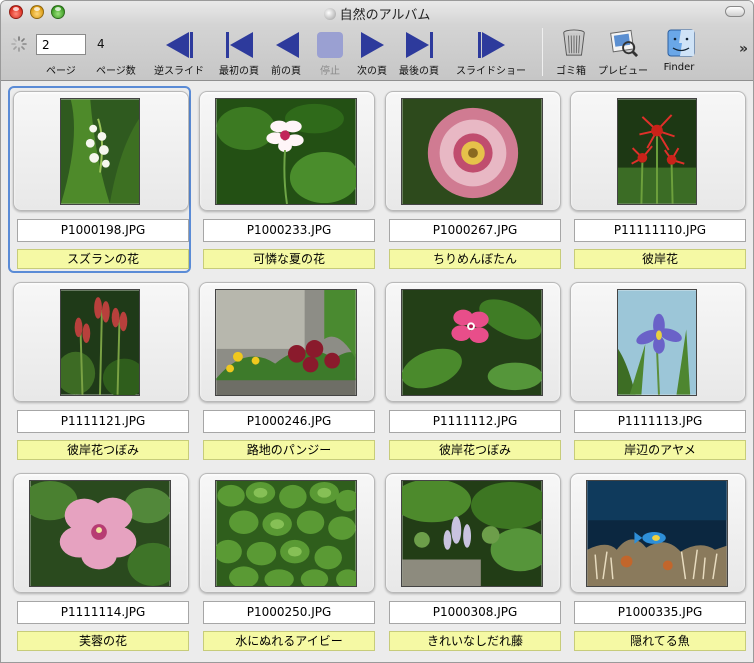 This screenshot has height=663, width=754. I want to click on stop-button, so click(330, 45).